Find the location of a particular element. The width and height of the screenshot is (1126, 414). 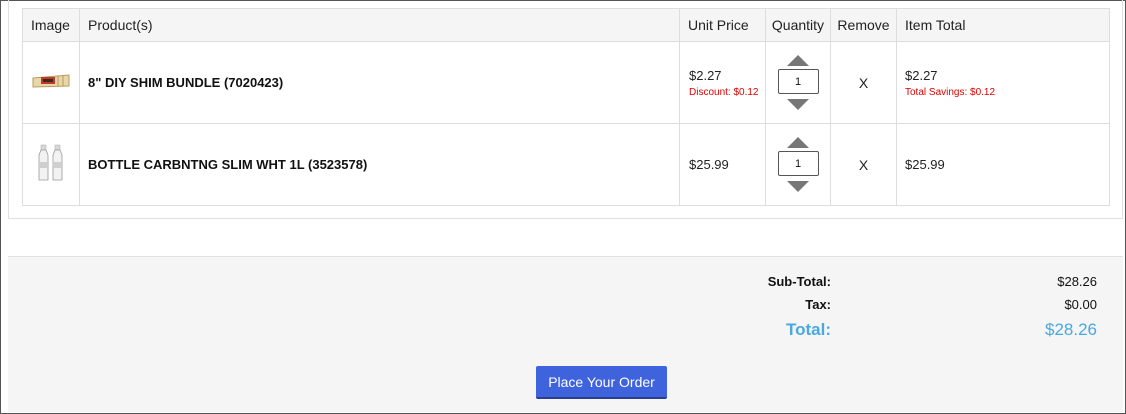

header-item-total: Item Total is located at coordinates (1003, 25).